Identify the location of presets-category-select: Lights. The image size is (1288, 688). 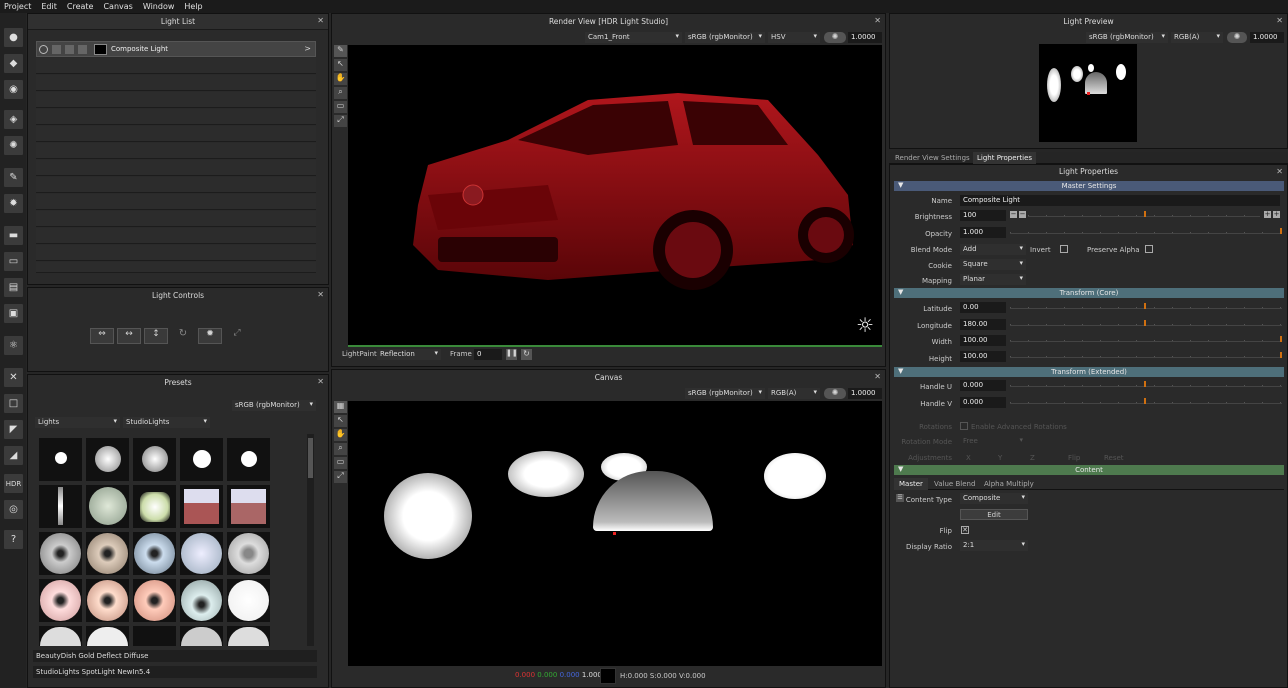
(77, 422).